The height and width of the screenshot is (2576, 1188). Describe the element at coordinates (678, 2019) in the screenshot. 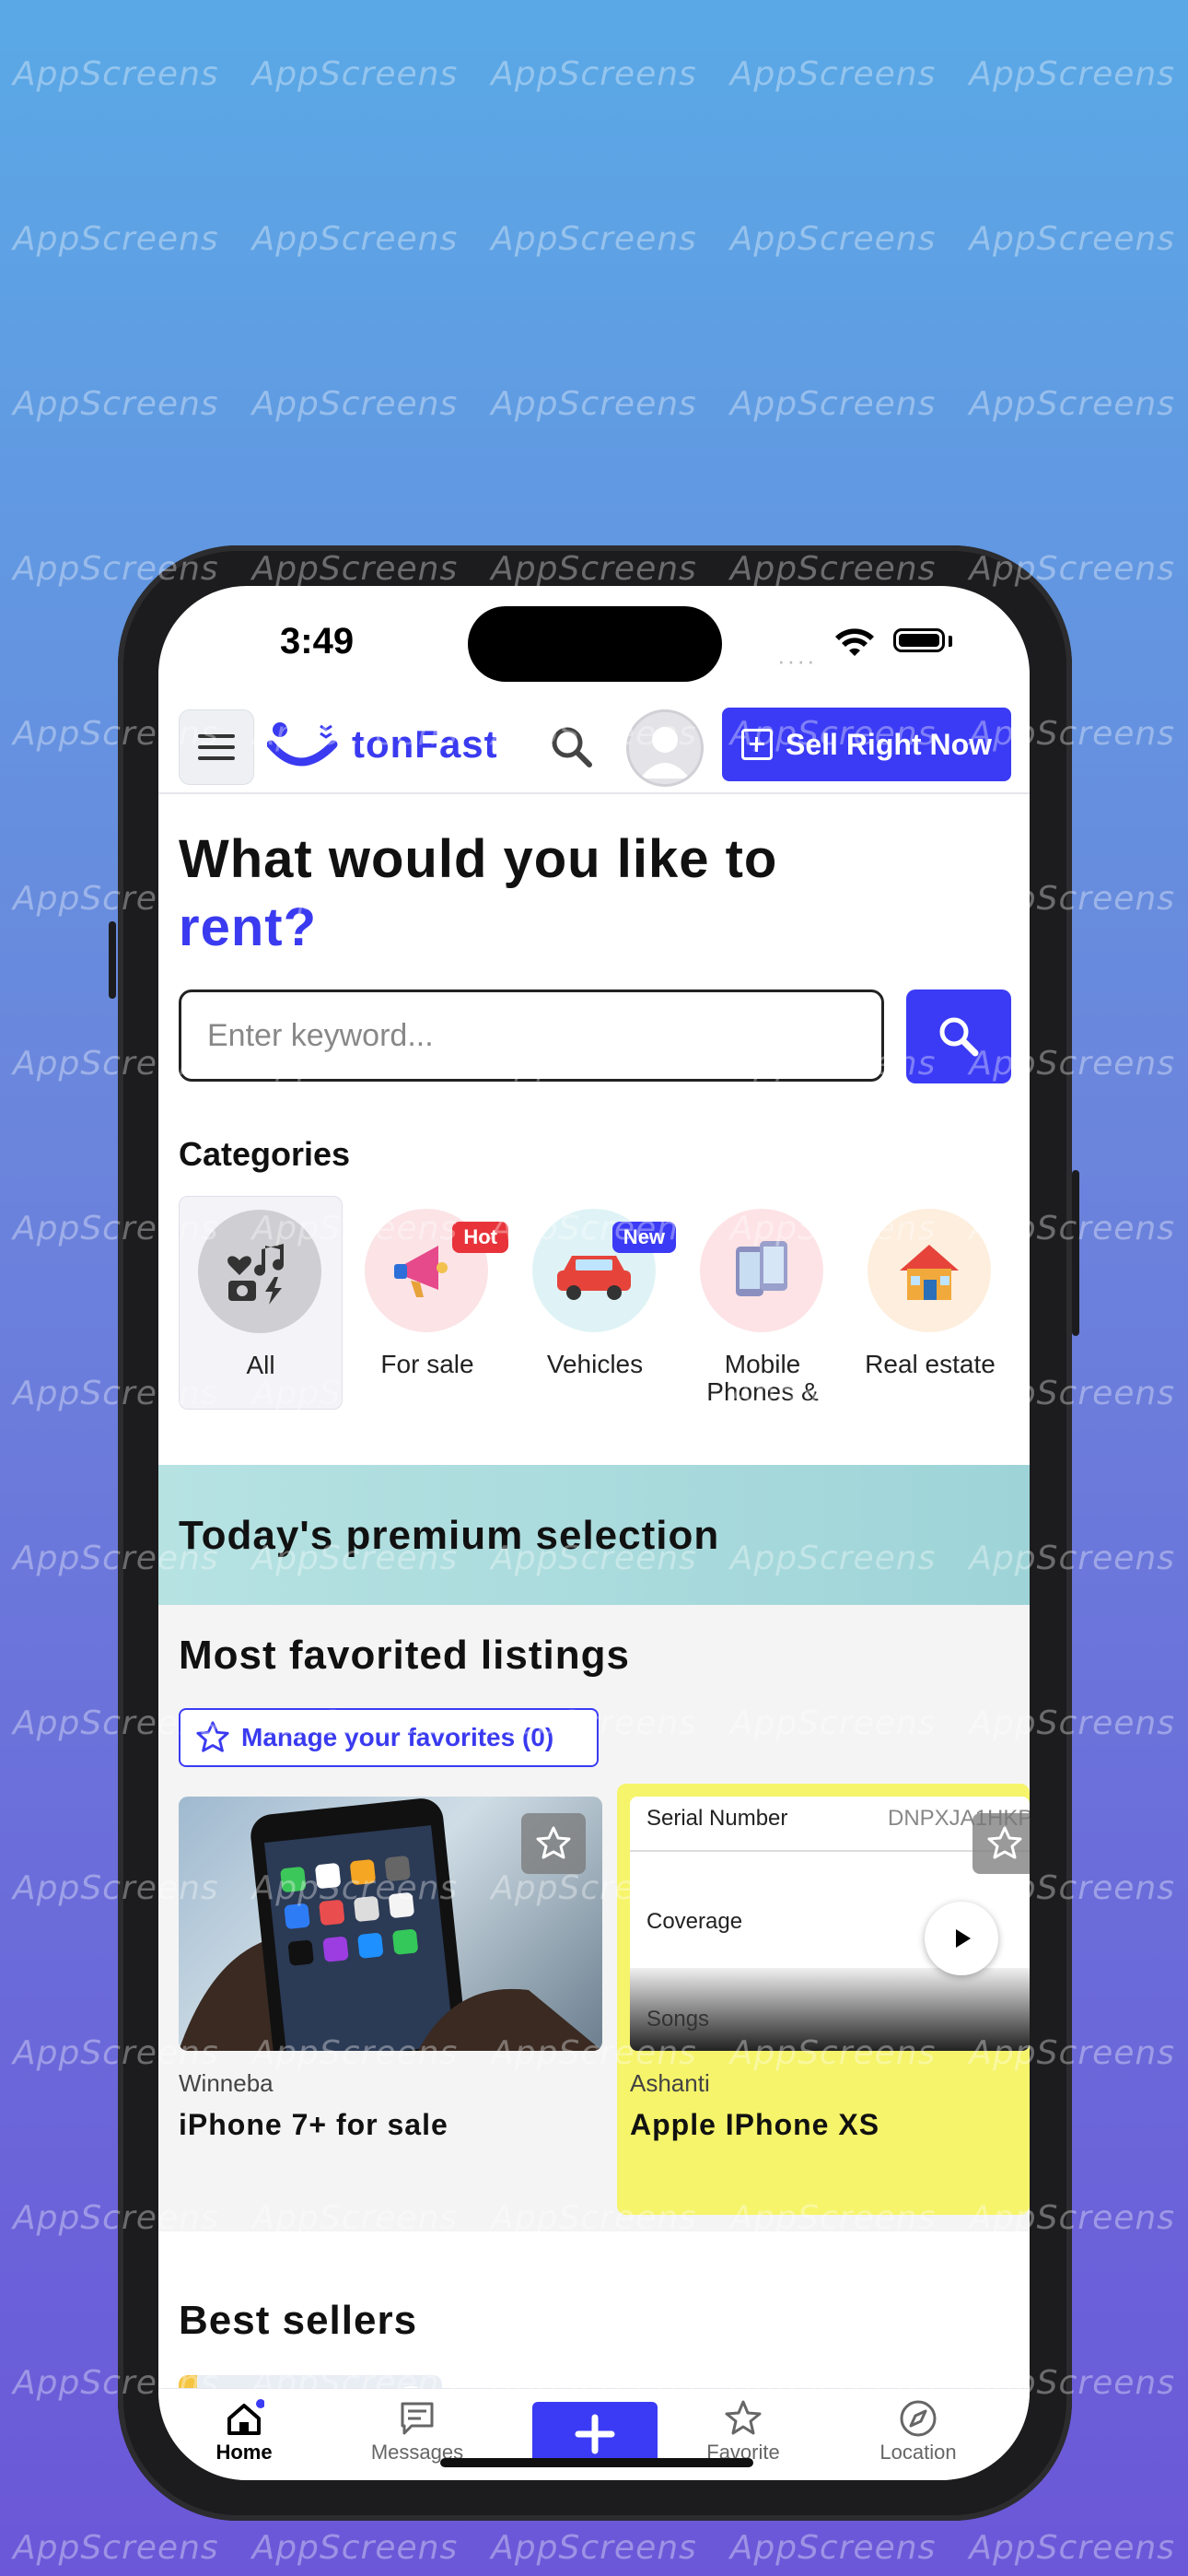

I see `image-row-label: Songs` at that location.